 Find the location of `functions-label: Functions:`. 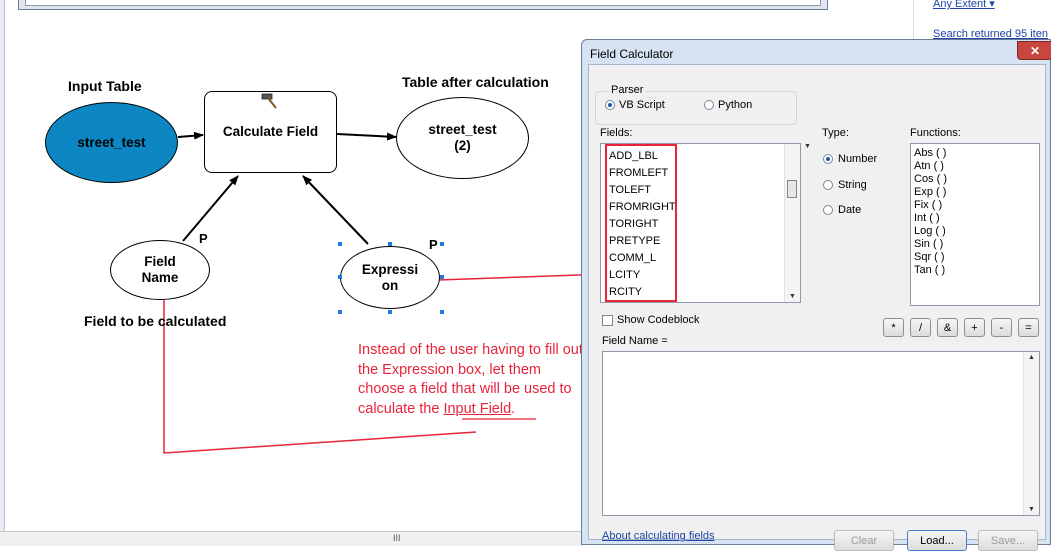

functions-label: Functions: is located at coordinates (935, 133).